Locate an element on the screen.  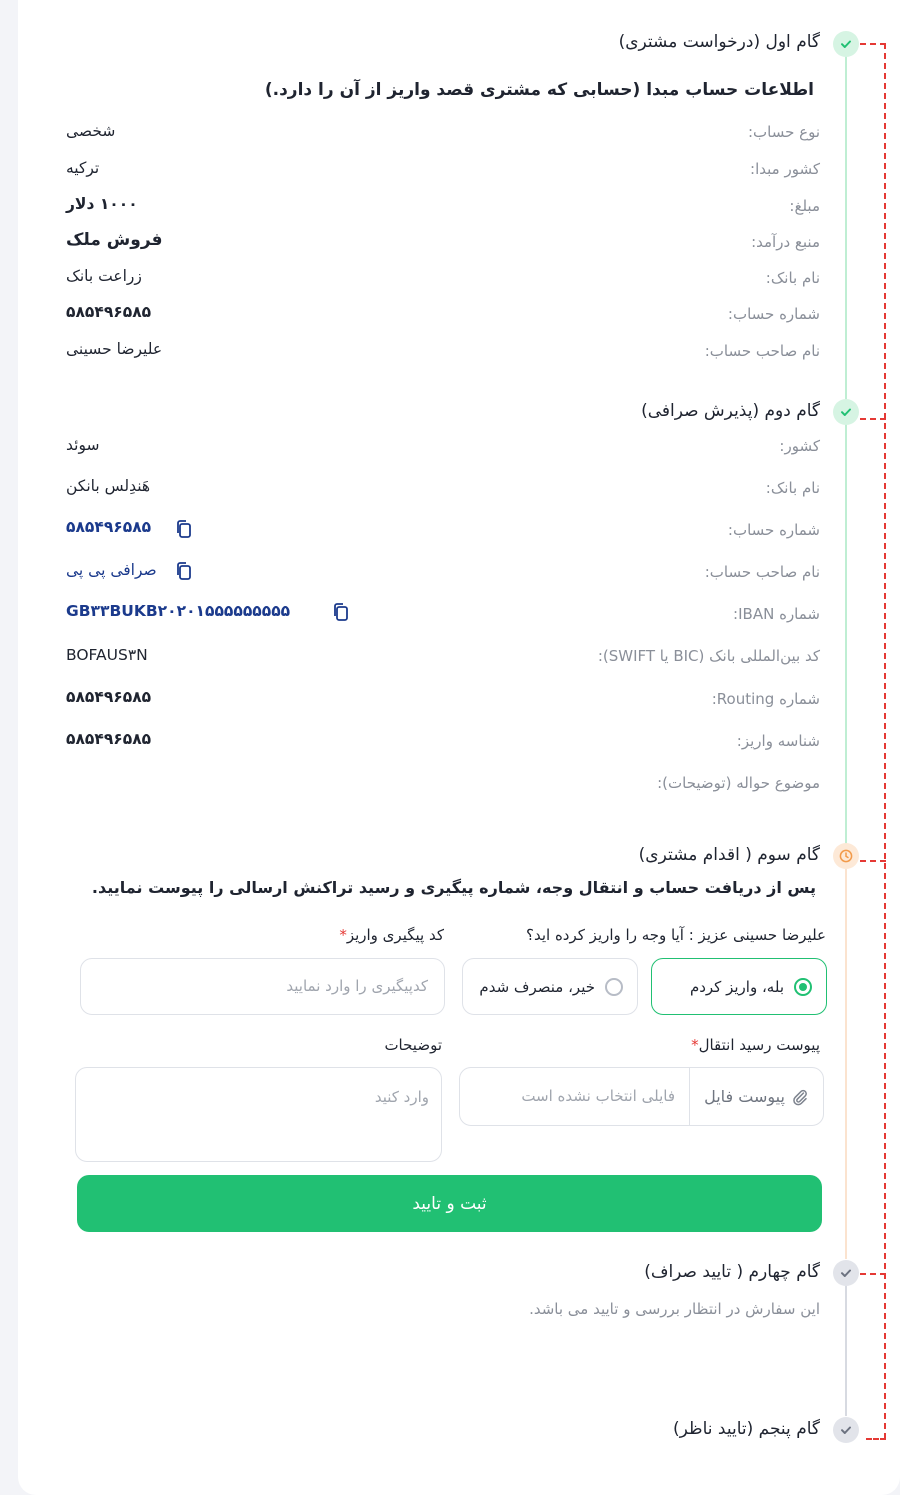
option-no-radio-card: خیر، منصرف شدم is located at coordinates (550, 986).